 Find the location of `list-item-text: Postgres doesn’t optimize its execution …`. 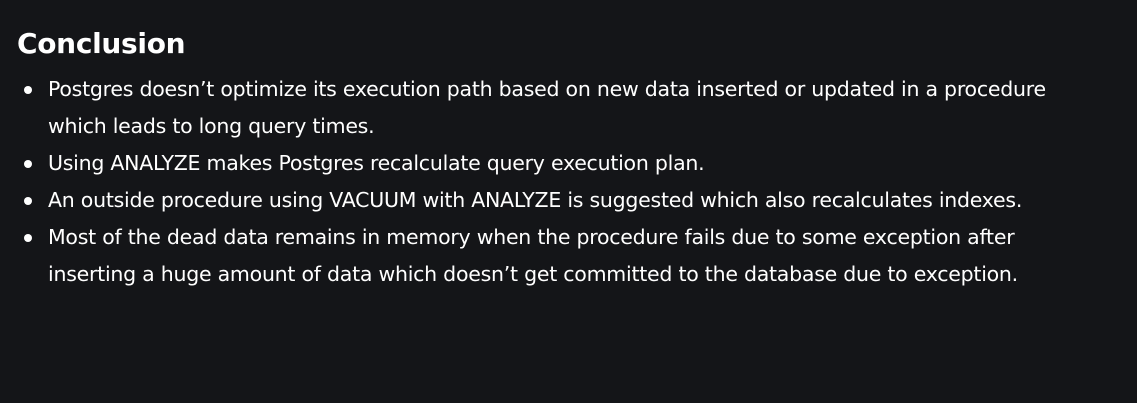

list-item-text: Postgres doesn’t optimize its execution … is located at coordinates (547, 107).